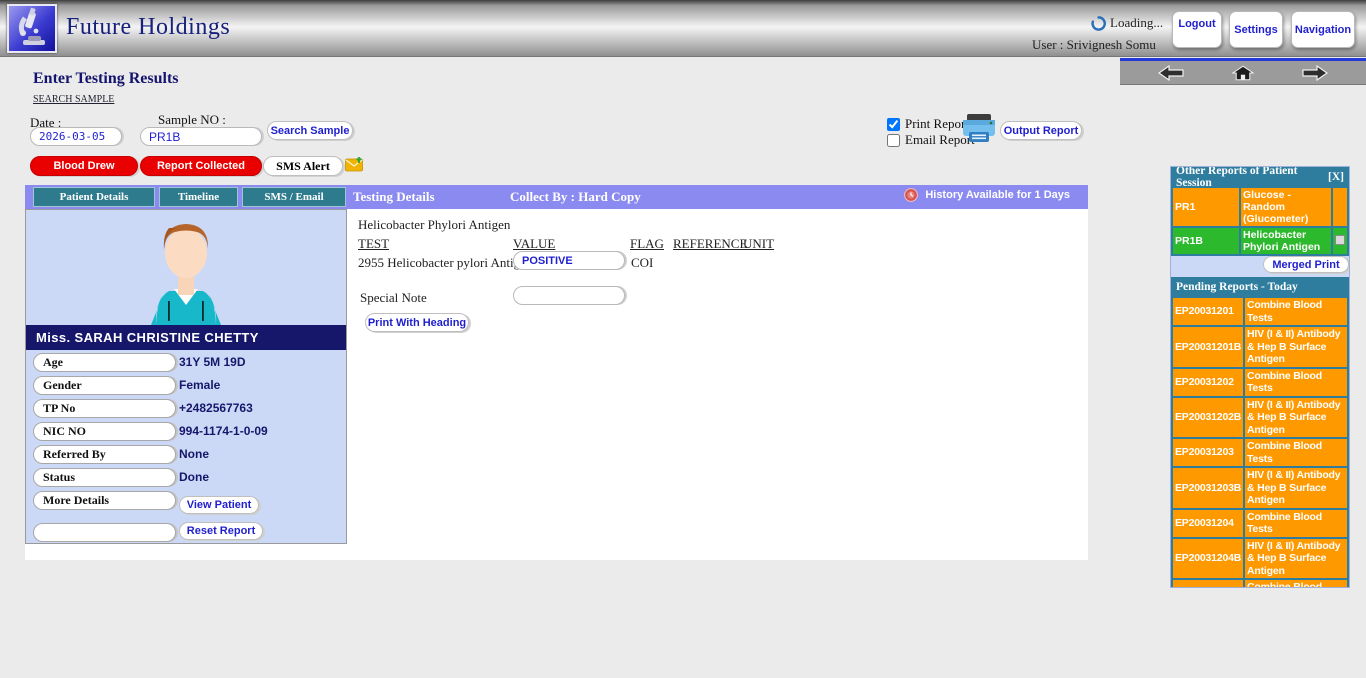 The image size is (1366, 678). What do you see at coordinates (937, 123) in the screenshot?
I see `print-report-label: Print Report` at bounding box center [937, 123].